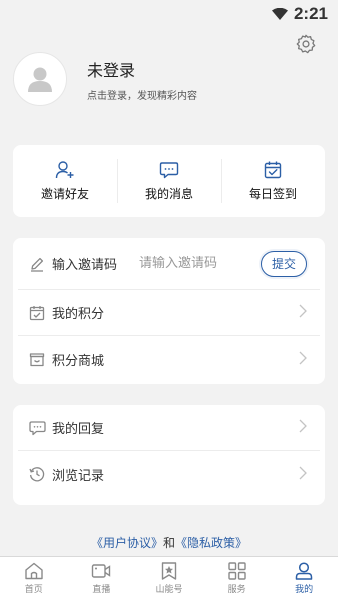 This screenshot has height=600, width=338. Describe the element at coordinates (78, 361) in the screenshot. I see `points-mall-label: 积分商城` at that location.